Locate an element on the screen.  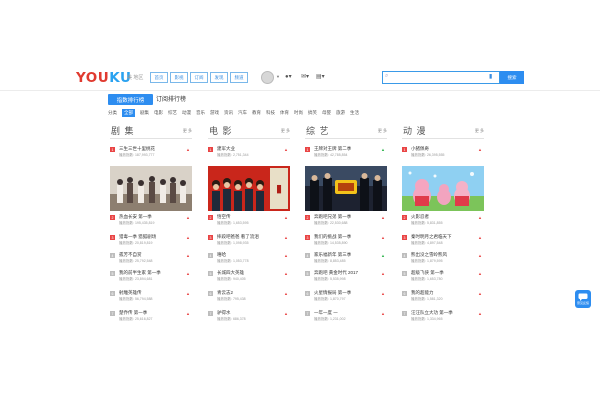
item-title: 我们的挑战 第一季 is located at coordinates (332, 237).